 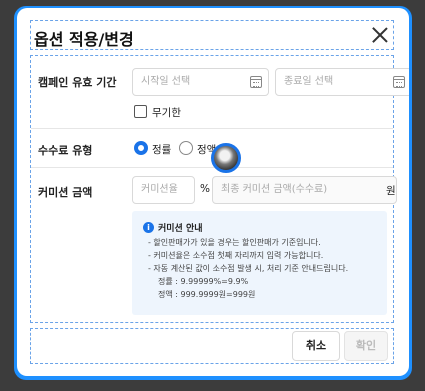 I want to click on commission-label: 커미션 금액, so click(x=65, y=192).